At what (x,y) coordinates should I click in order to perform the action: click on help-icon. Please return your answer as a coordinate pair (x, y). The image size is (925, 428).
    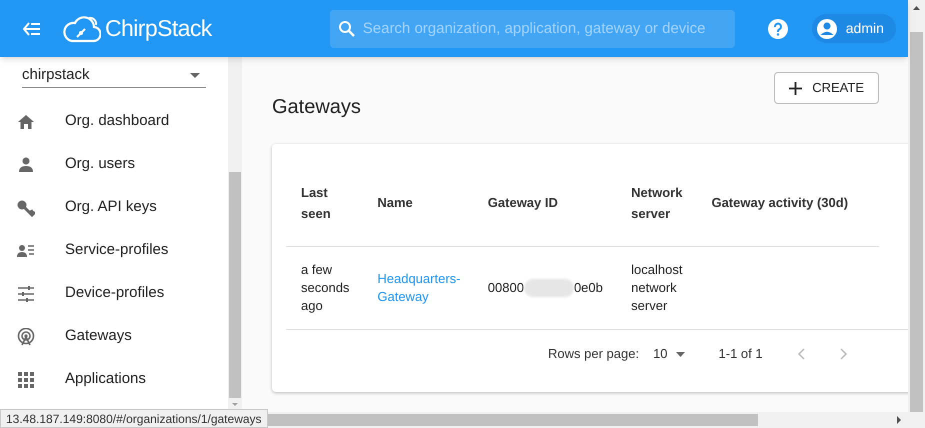
    Looking at the image, I should click on (778, 28).